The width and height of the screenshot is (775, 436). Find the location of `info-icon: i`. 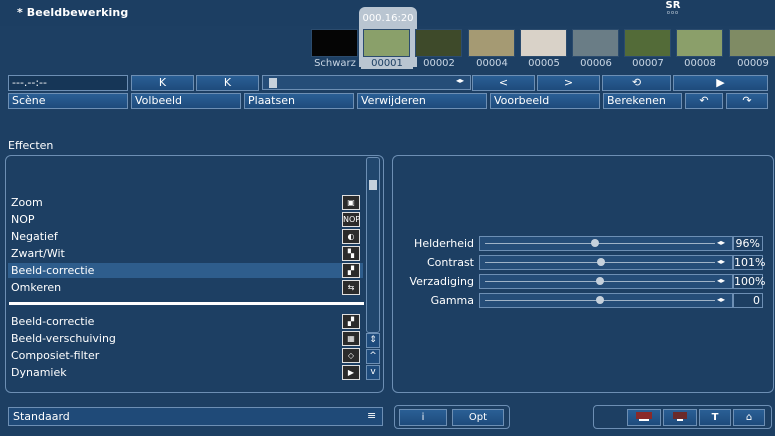

info-icon: i is located at coordinates (423, 417).